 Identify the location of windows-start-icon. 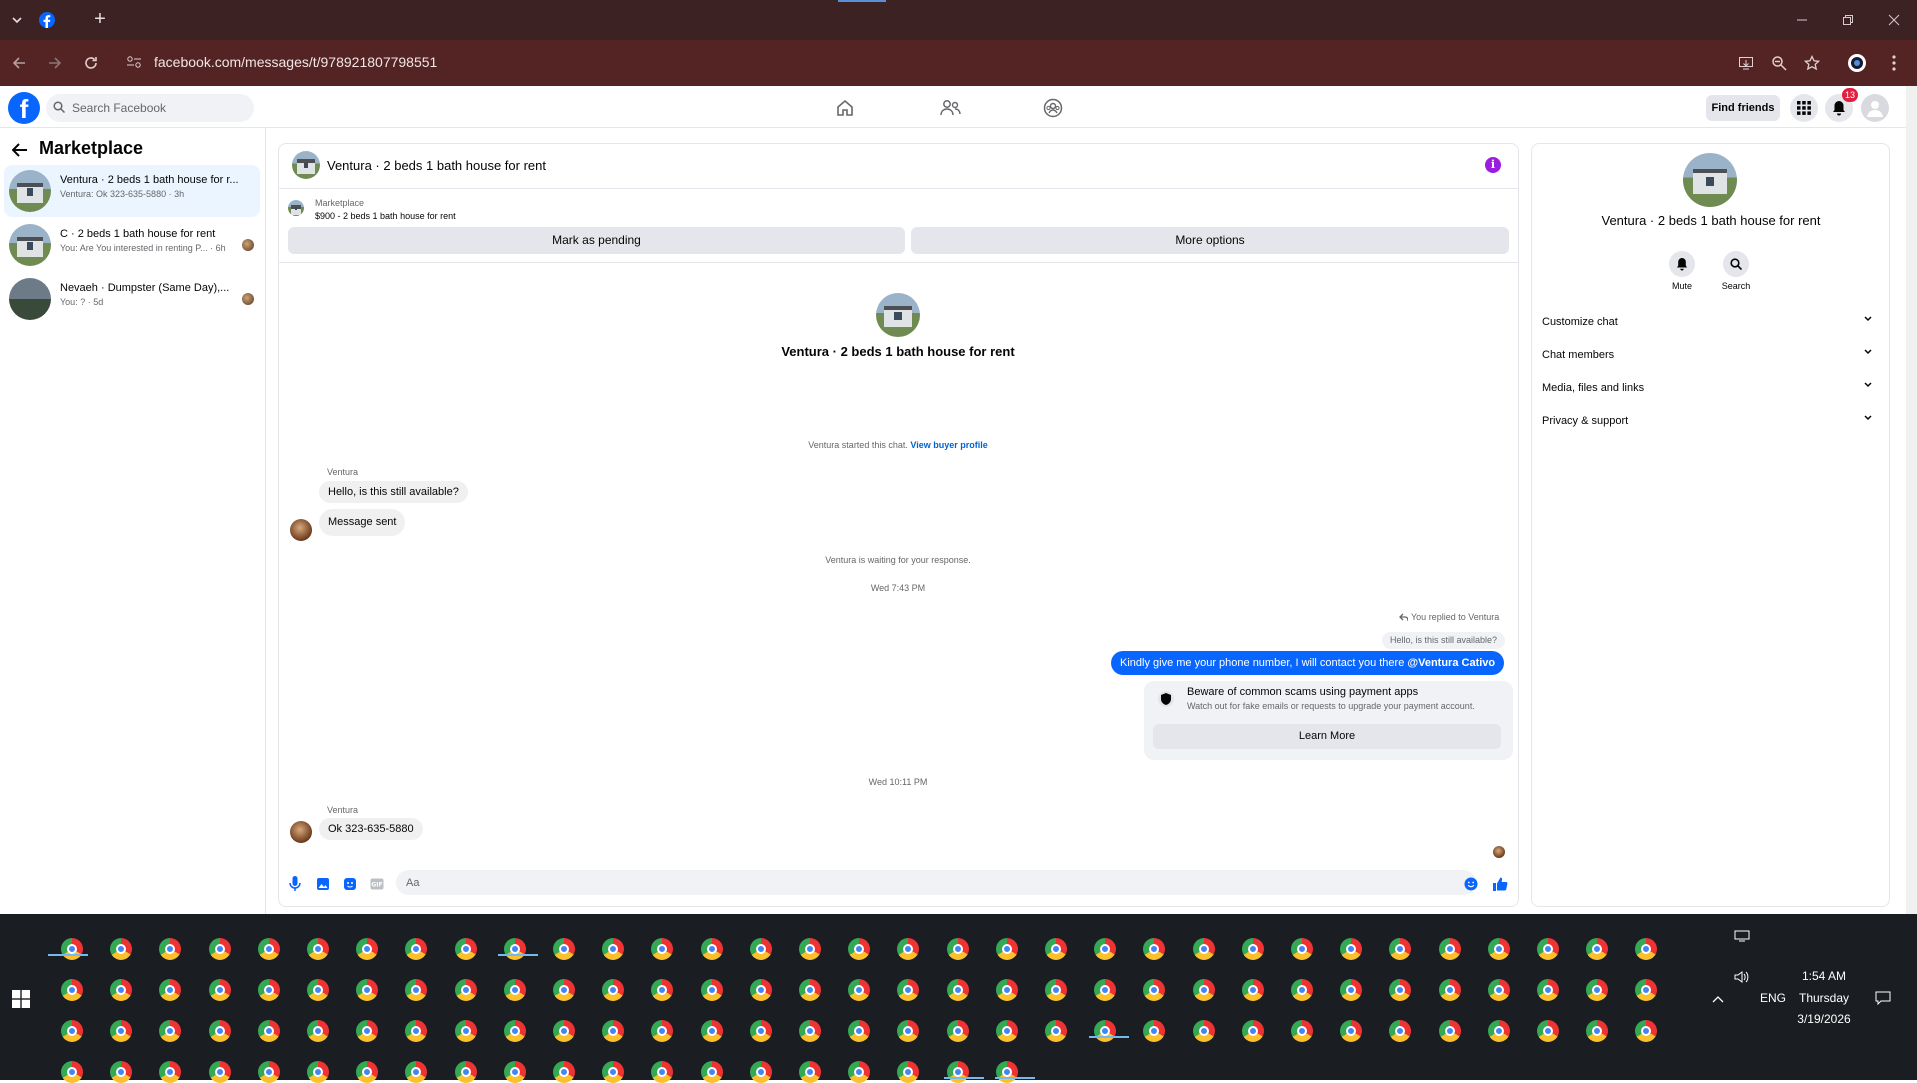
(21, 999).